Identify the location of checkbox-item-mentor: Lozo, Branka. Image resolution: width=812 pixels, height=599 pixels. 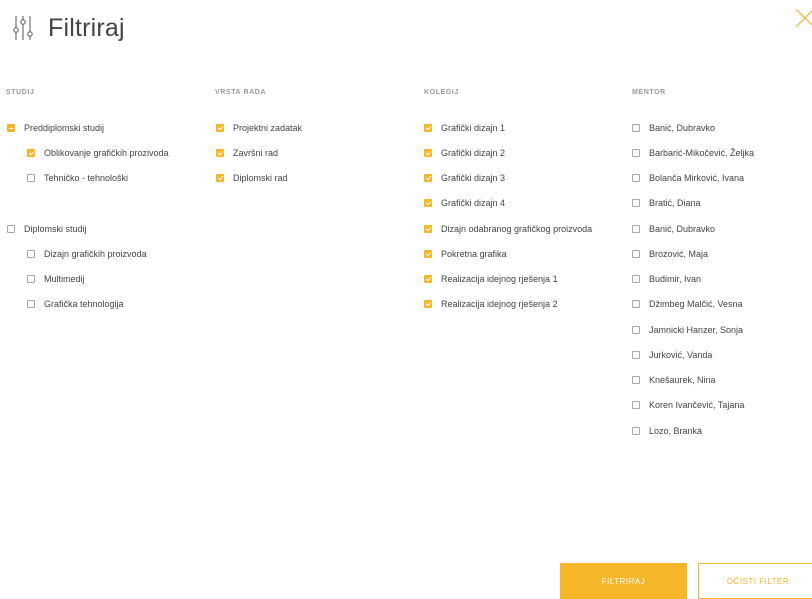
(667, 431).